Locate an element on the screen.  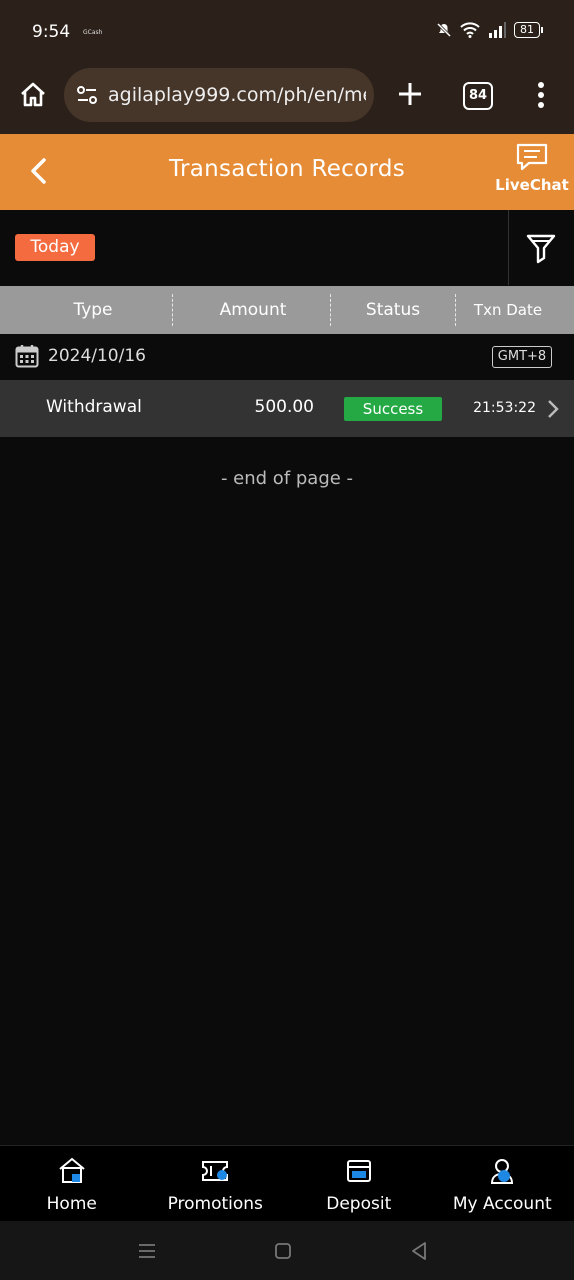
recent-apps-icon is located at coordinates (147, 1251).